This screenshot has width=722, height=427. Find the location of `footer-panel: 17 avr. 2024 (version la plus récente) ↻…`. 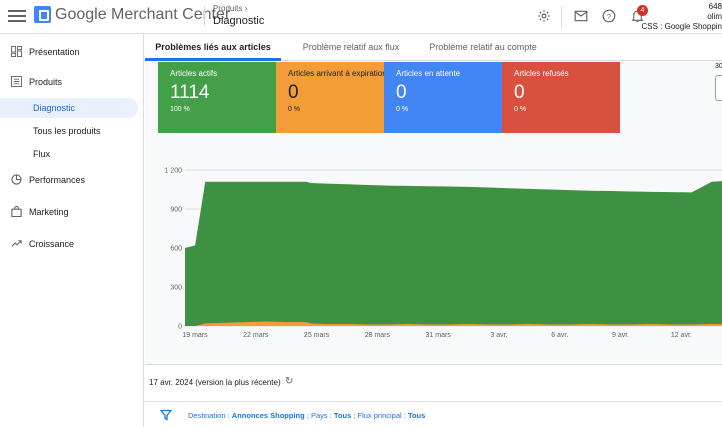

footer-panel: 17 avr. 2024 (version la plus récente) ↻… is located at coordinates (433, 395).